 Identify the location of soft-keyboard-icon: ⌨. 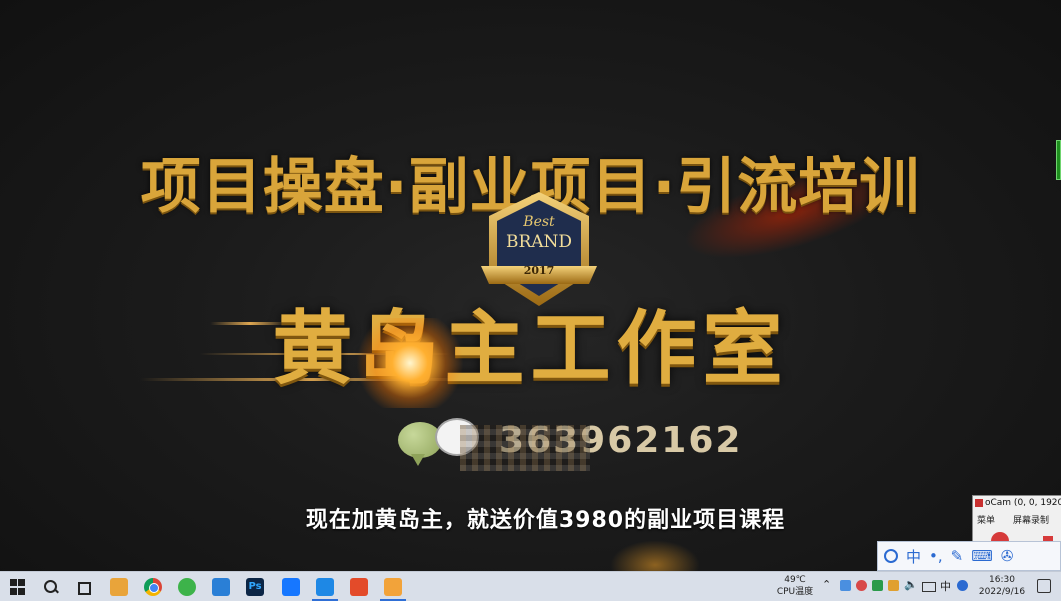
(982, 556).